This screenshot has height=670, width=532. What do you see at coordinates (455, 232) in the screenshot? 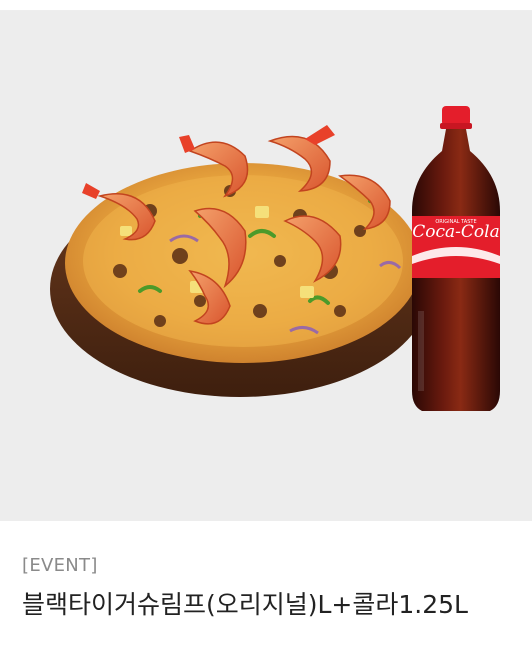
I see `coca-cola-logo: Coca-Cola` at bounding box center [455, 232].